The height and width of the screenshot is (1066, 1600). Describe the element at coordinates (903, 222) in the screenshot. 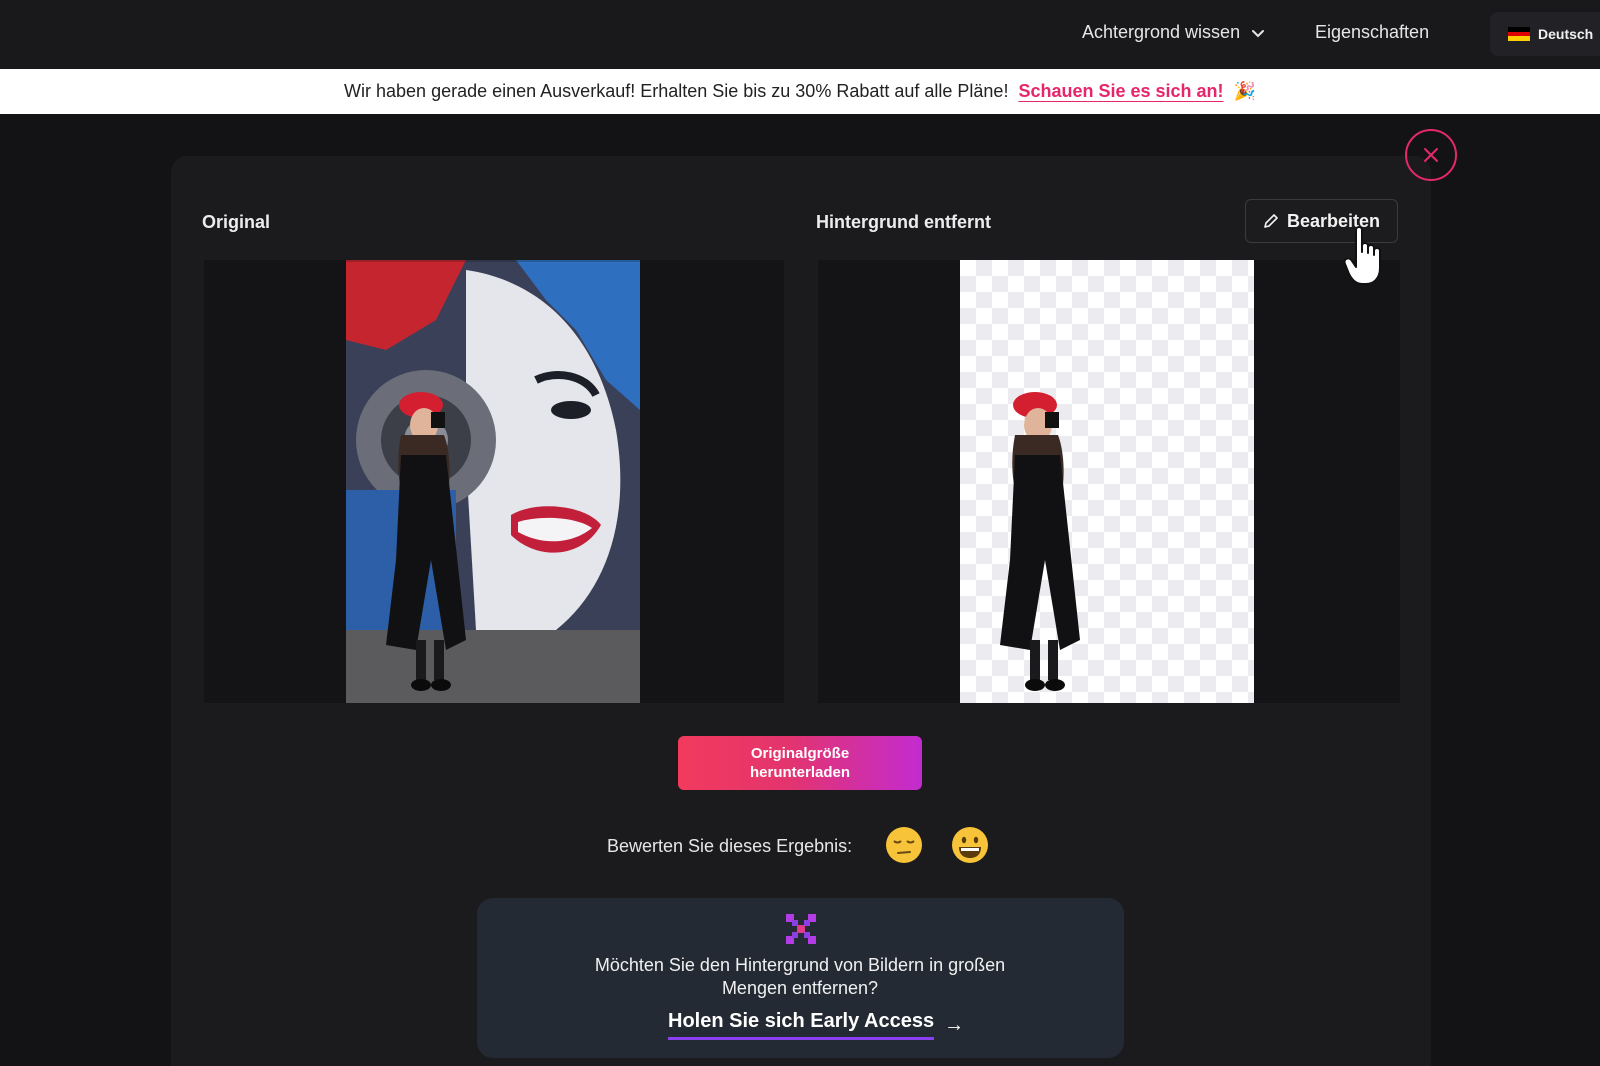

I see `removed-title: Hintergrund entfernt` at that location.